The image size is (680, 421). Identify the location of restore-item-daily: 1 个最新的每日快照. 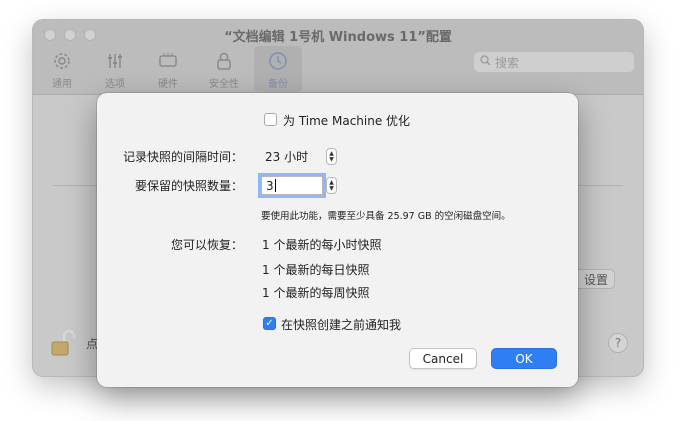
(316, 270).